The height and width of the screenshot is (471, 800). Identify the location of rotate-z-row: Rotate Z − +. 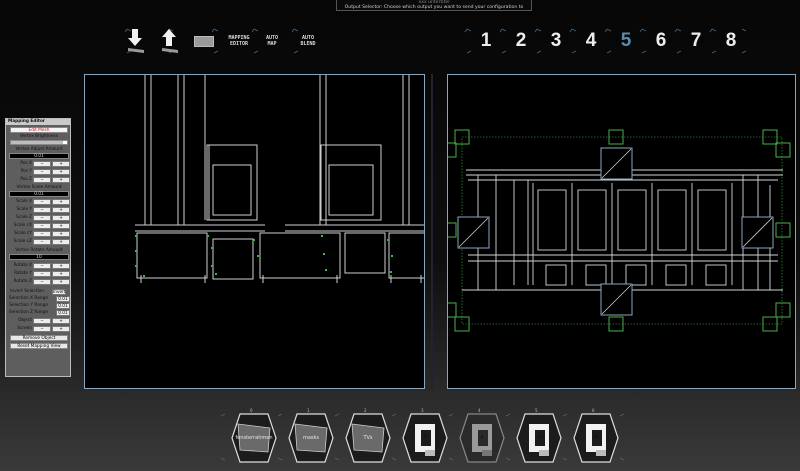
(39, 282).